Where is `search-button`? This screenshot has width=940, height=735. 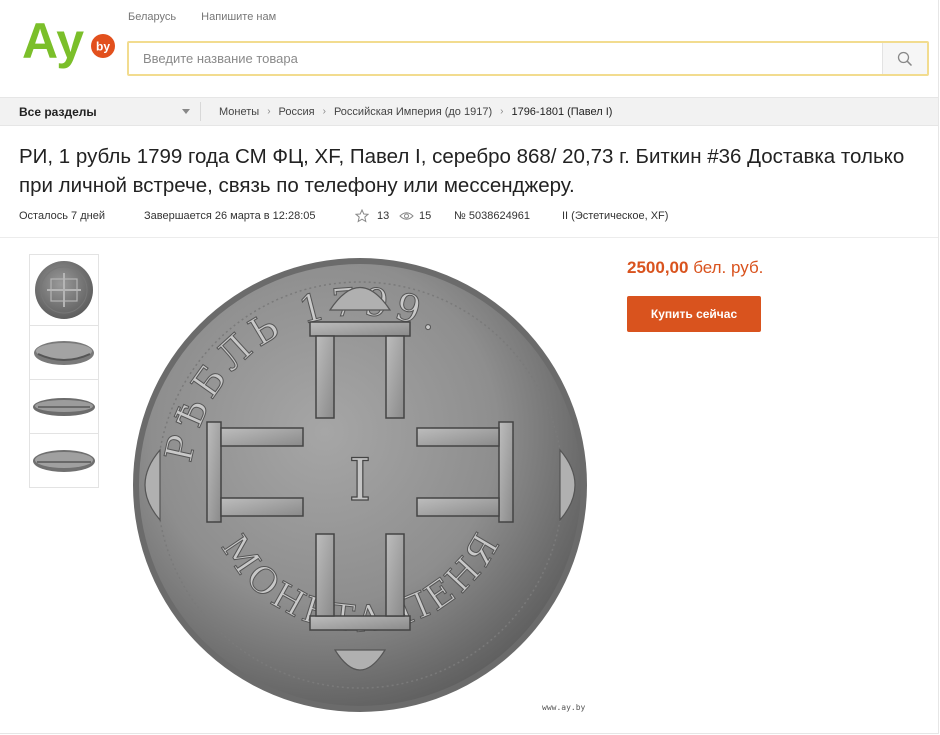
search-button is located at coordinates (904, 58).